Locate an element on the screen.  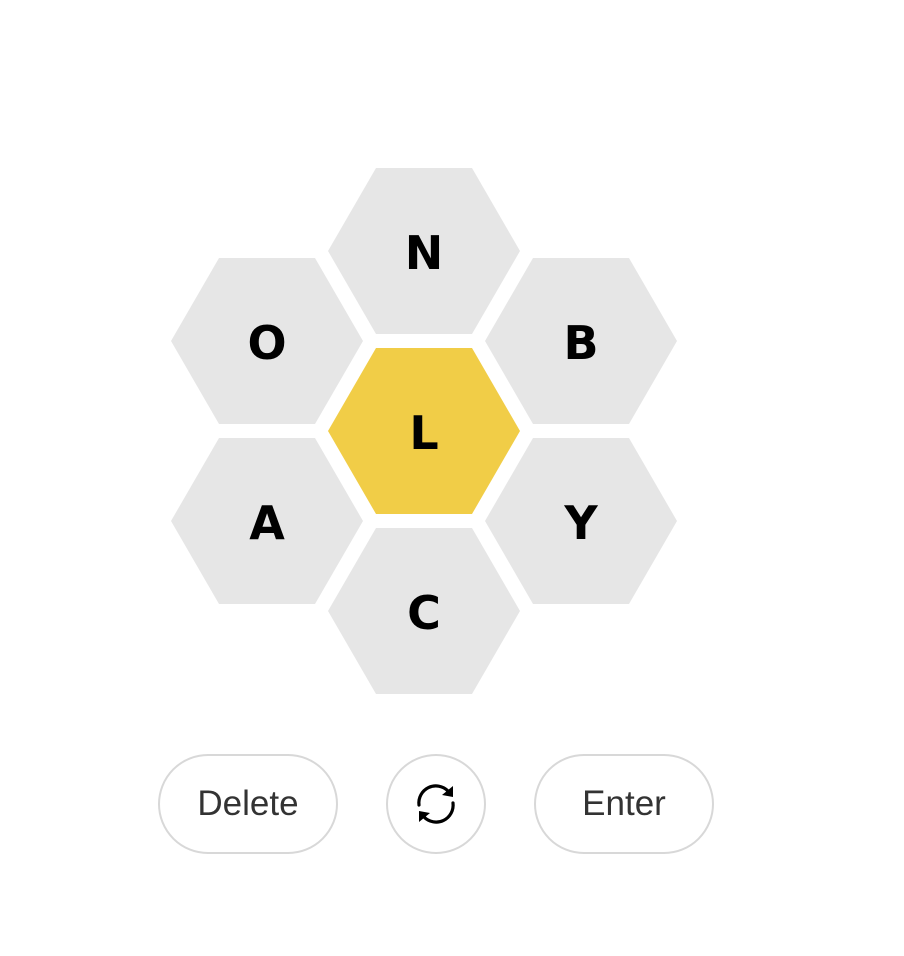
delete-button: Delete is located at coordinates (248, 804).